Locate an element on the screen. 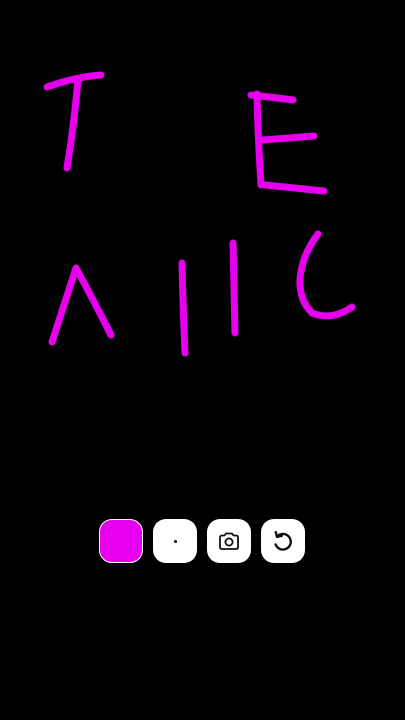  screenshot-button is located at coordinates (229, 541).